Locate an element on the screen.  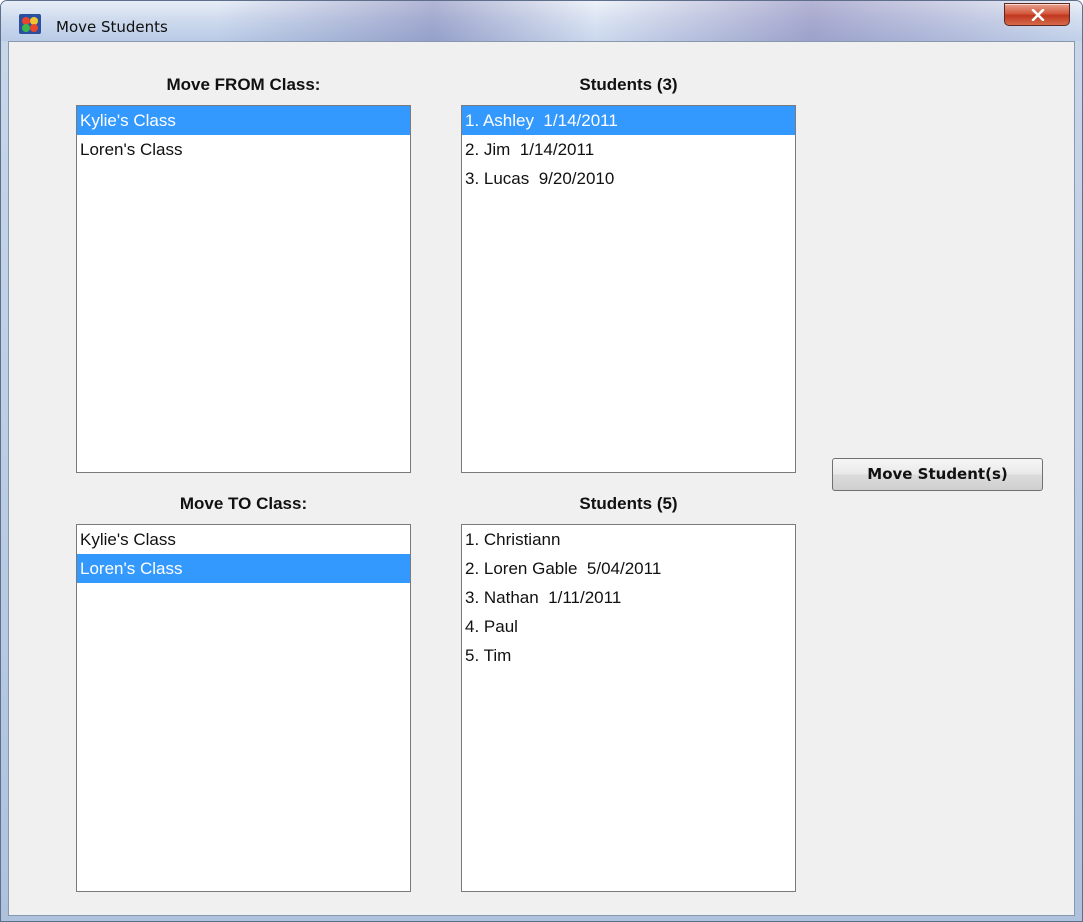
to-students-title: Students (5) is located at coordinates (628, 503).